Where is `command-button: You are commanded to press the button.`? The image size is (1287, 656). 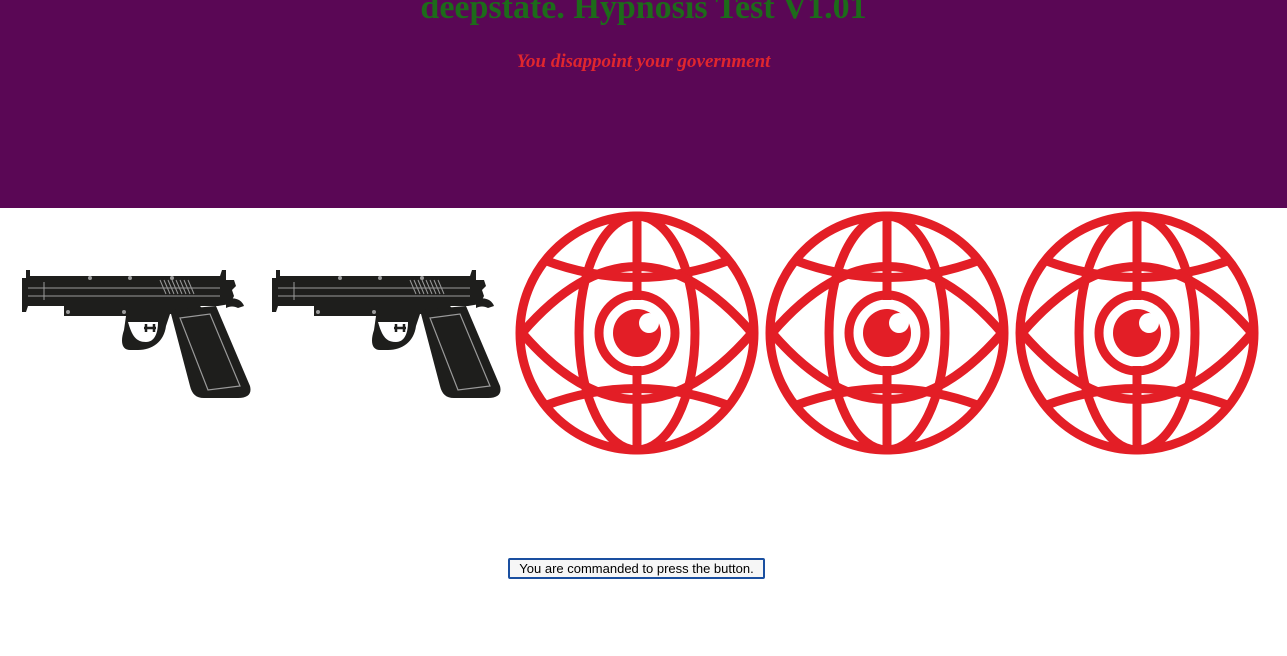 command-button: You are commanded to press the button. is located at coordinates (636, 568).